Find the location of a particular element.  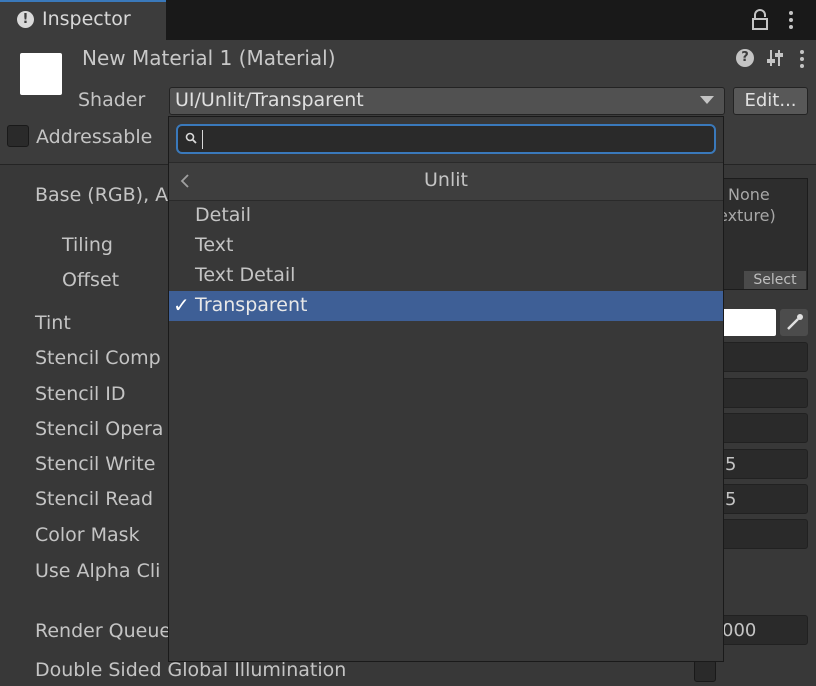

eyedropper-icon is located at coordinates (794, 322).